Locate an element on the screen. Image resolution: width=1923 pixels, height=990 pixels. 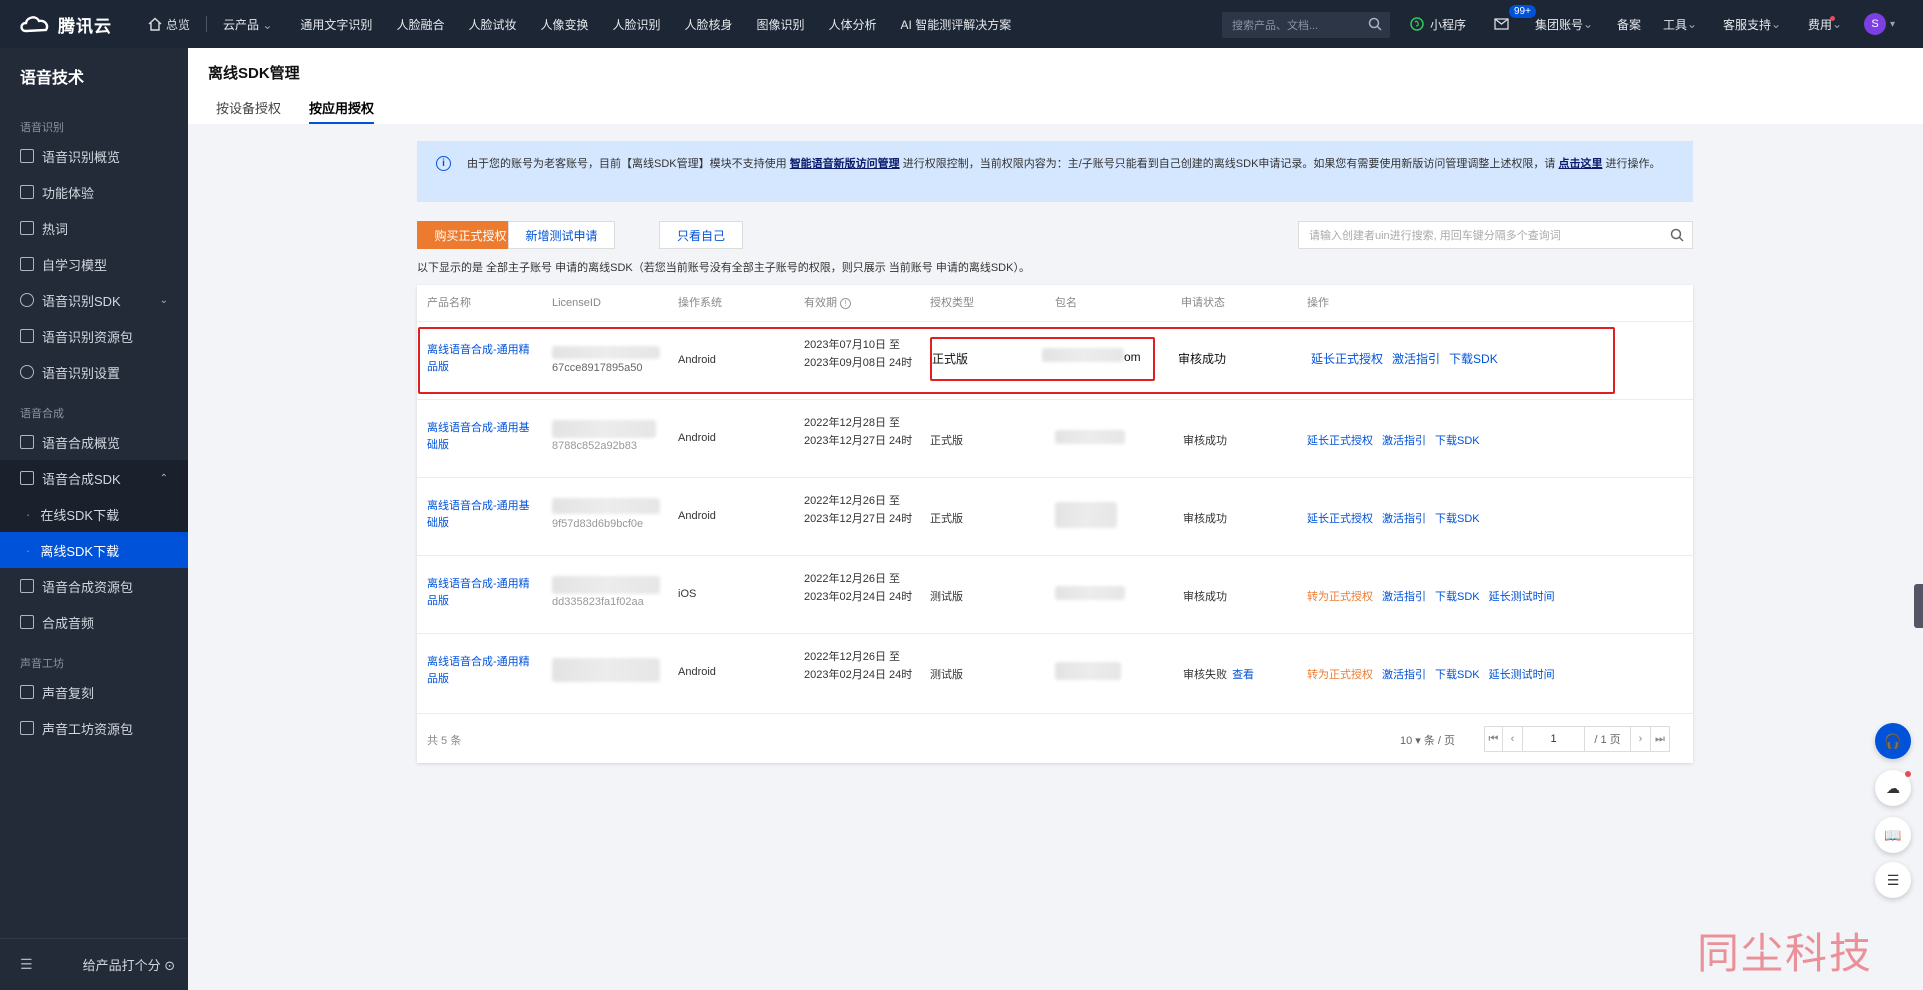
billing-dot-badge is located at coordinates (1832, 18).